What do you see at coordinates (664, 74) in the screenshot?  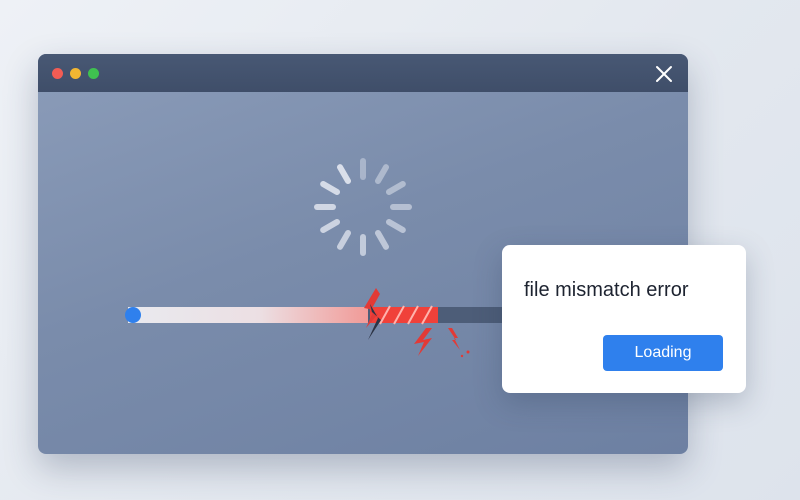 I see `close-icon` at bounding box center [664, 74].